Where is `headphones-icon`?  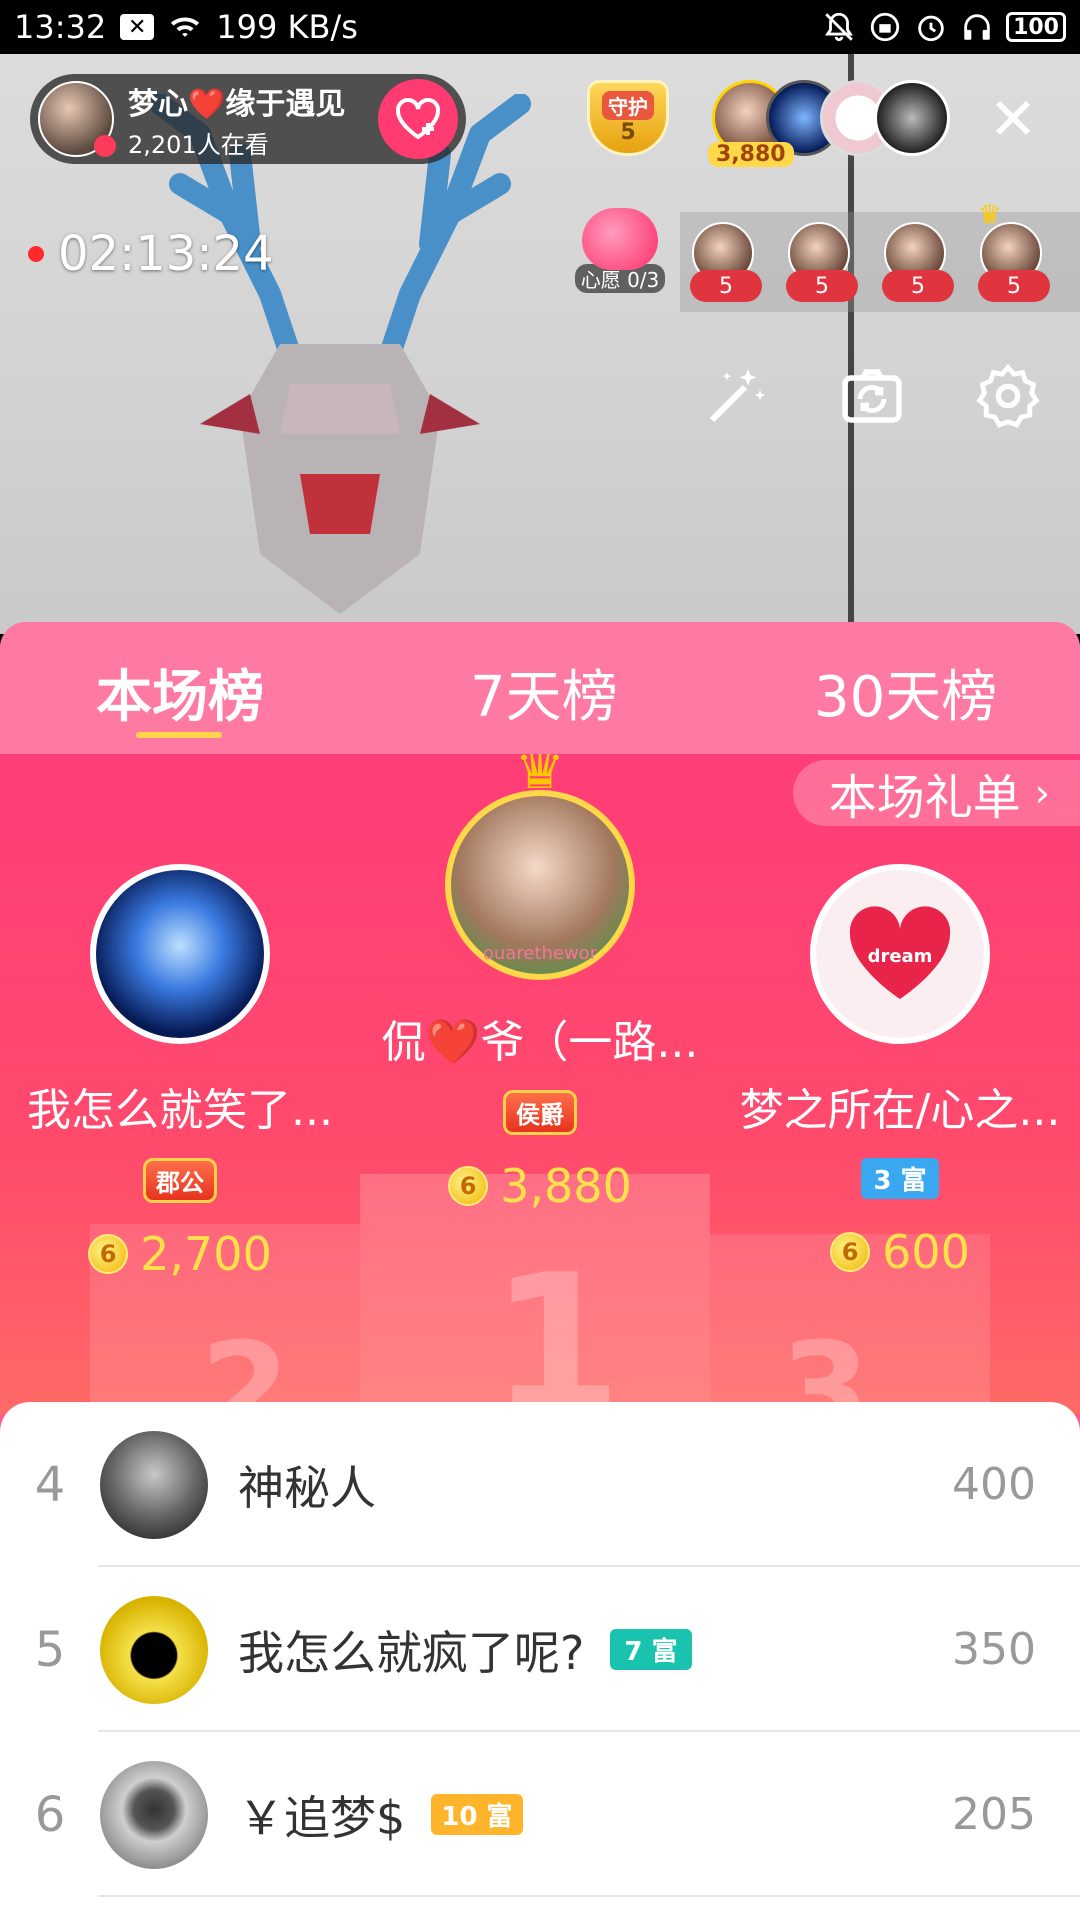 headphones-icon is located at coordinates (977, 27).